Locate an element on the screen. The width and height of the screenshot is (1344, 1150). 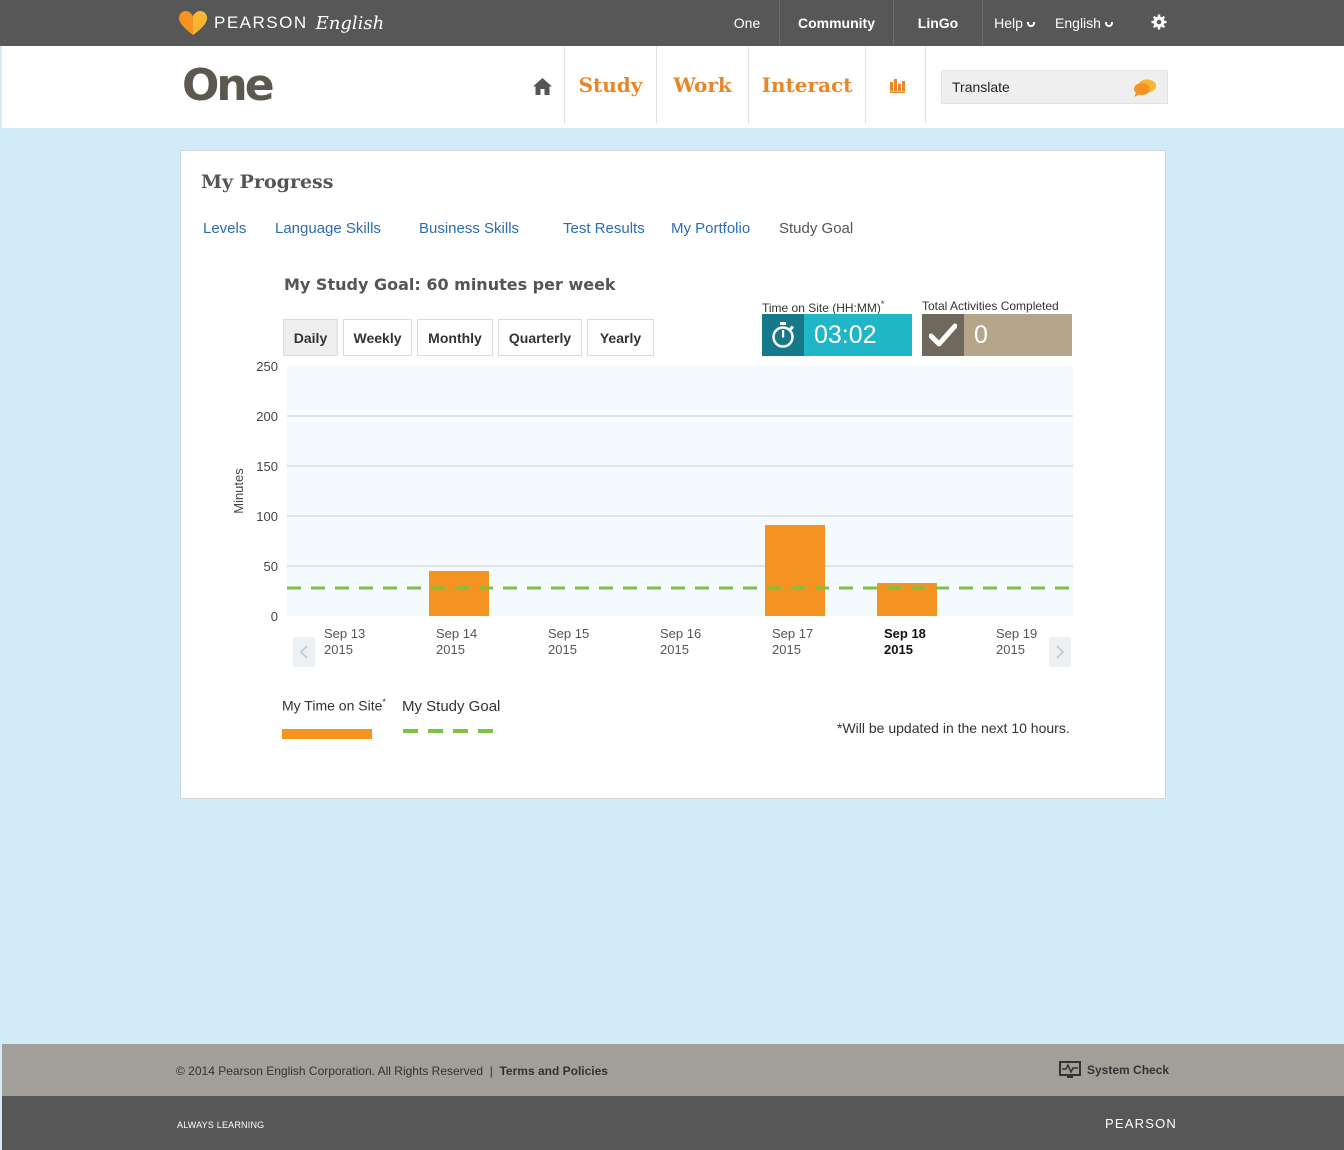
tab-language-skills: Language Skills is located at coordinates (328, 228).